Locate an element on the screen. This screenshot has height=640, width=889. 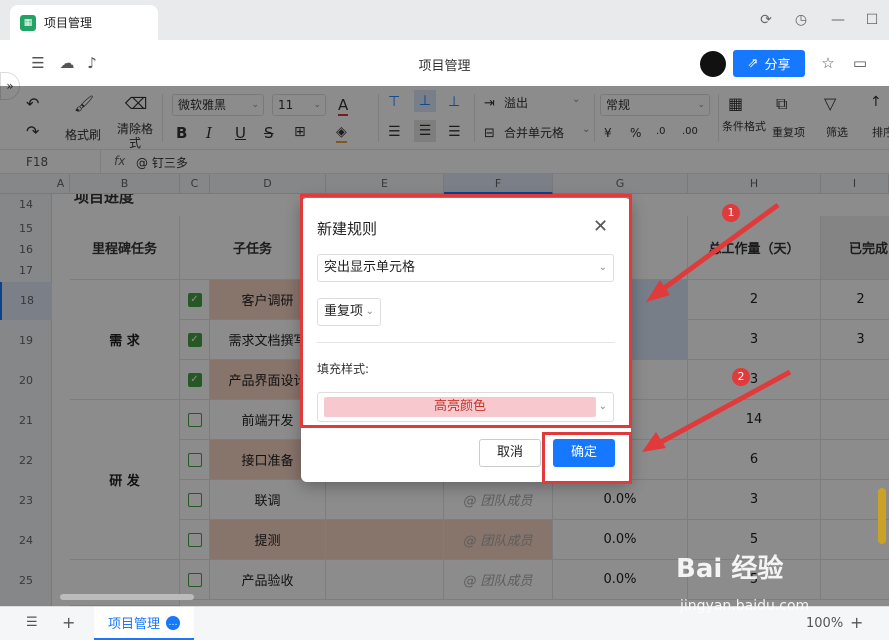
add-sheet-icon: + is located at coordinates (68, 622).